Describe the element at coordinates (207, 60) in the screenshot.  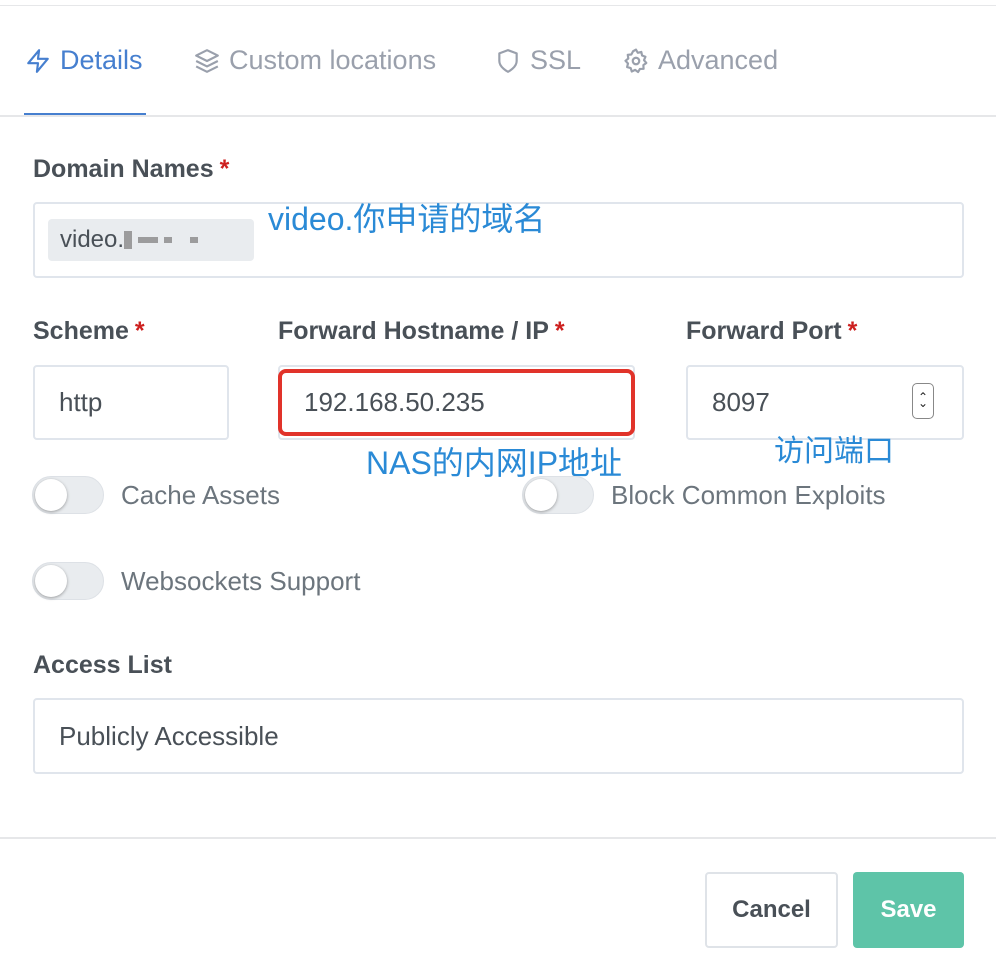
I see `layers-icon` at that location.